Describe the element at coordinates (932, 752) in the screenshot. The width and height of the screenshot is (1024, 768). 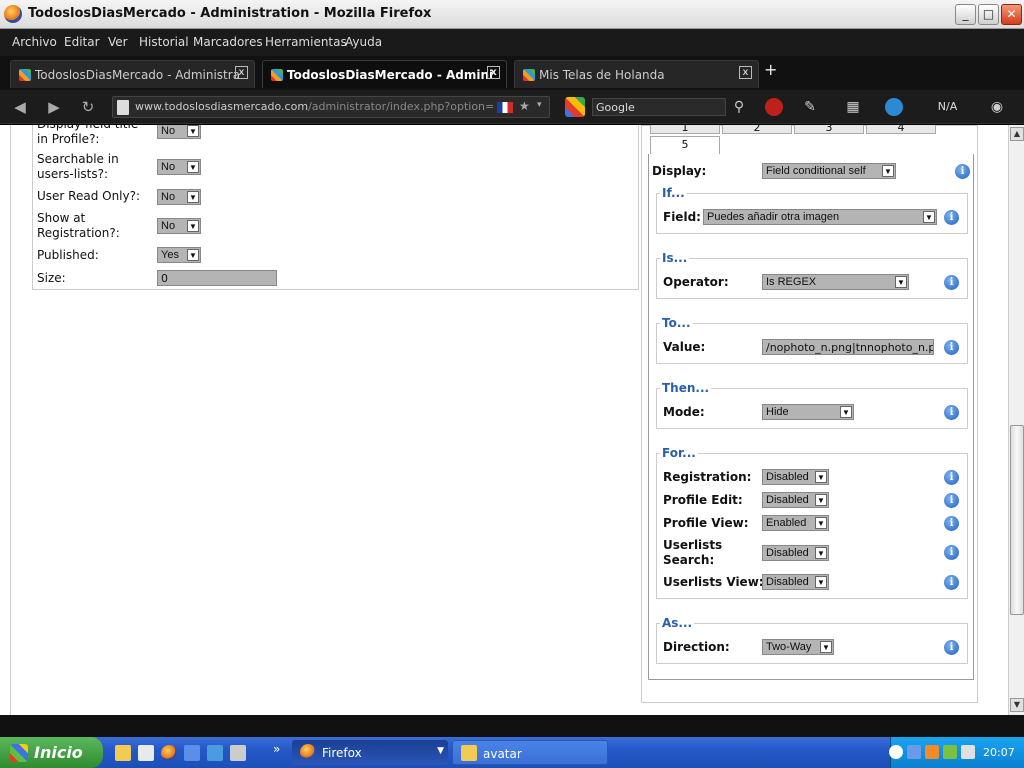
I see `app-tray-icon` at that location.